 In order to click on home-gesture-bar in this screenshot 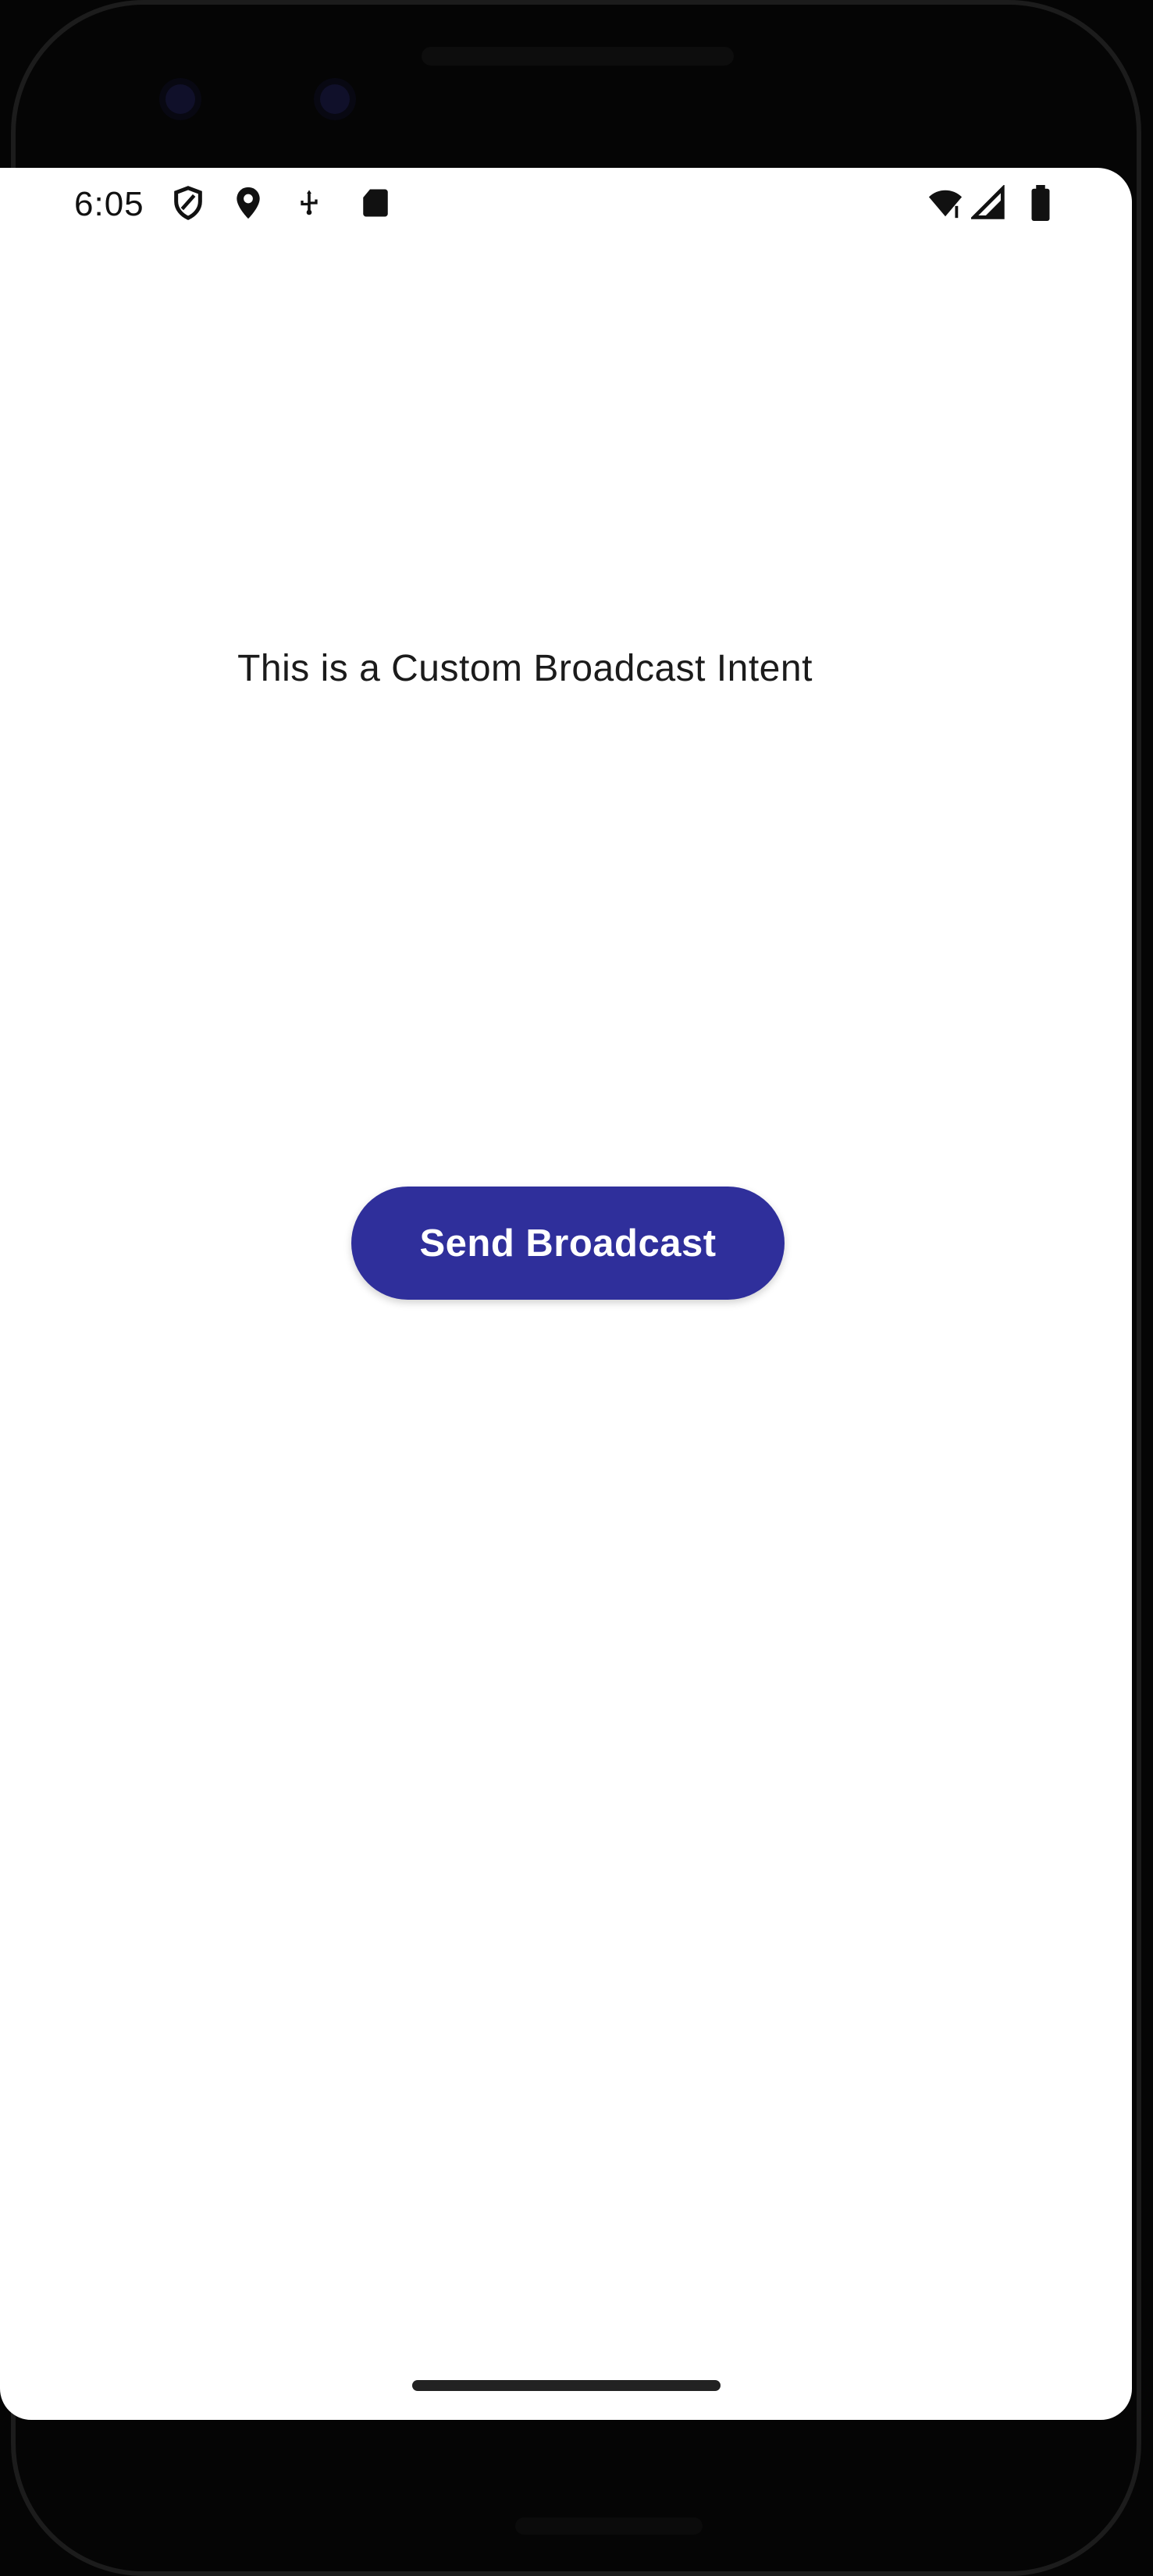, I will do `click(567, 2385)`.